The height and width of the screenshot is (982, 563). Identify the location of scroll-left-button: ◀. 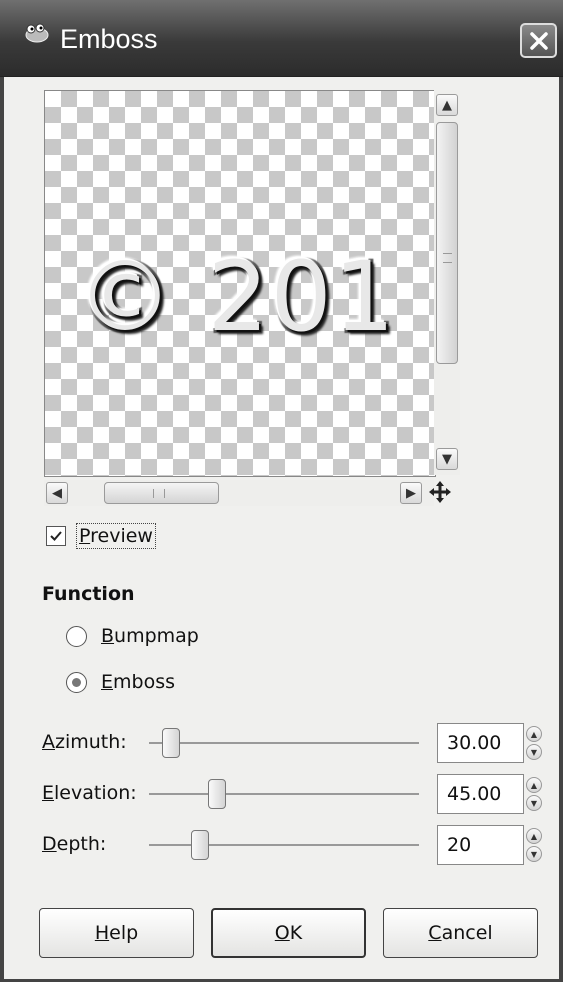
(57, 493).